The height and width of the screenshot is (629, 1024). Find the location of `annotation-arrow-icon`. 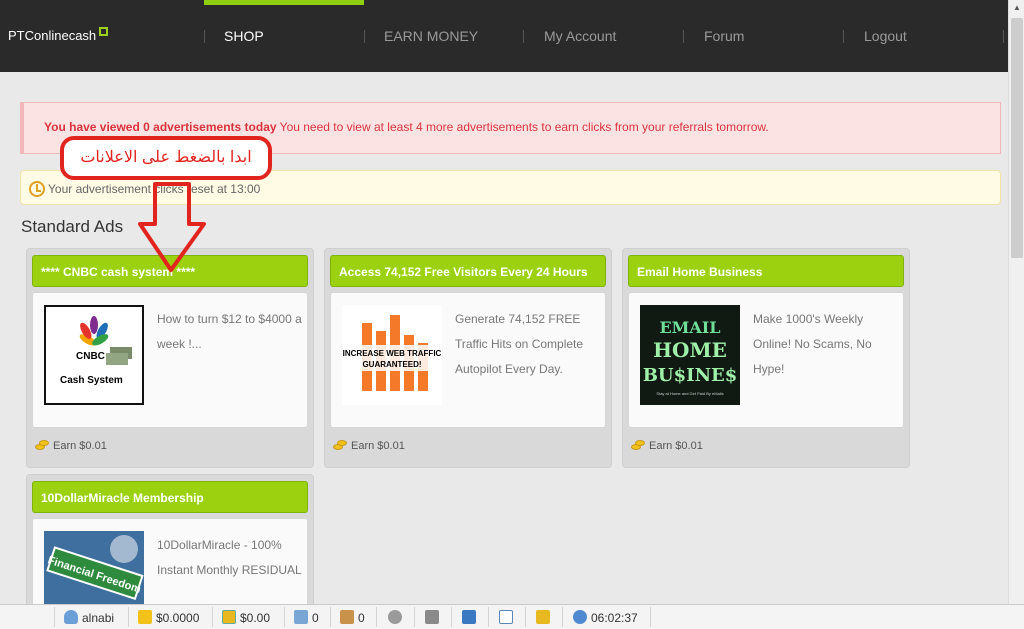

annotation-arrow-icon is located at coordinates (172, 227).